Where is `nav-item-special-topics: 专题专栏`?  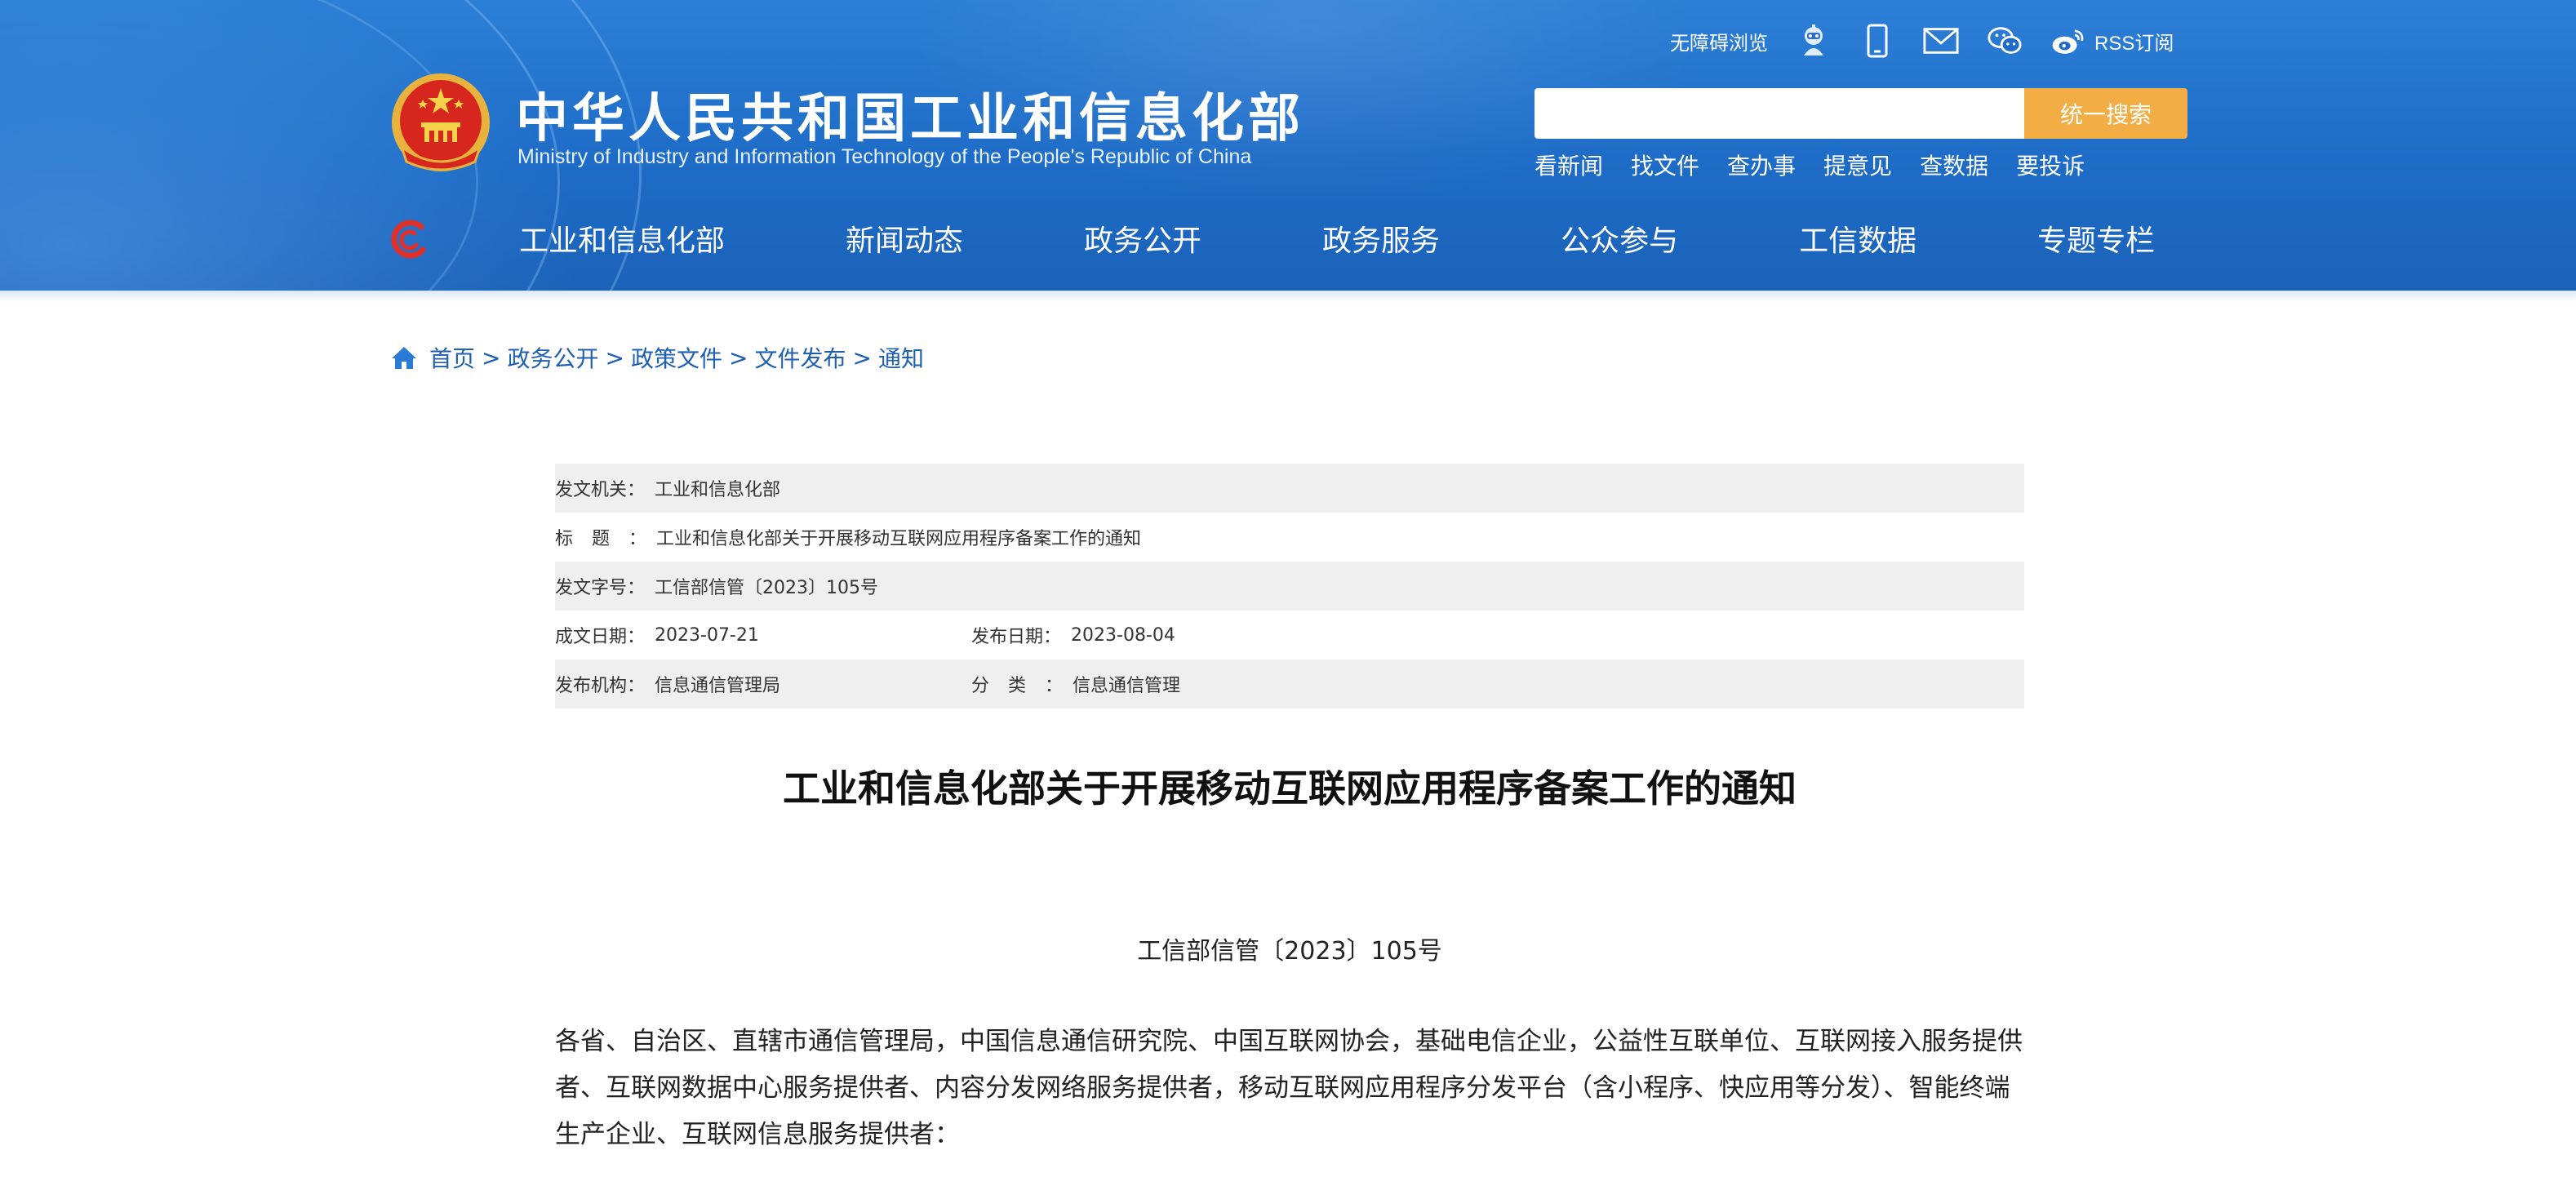 nav-item-special-topics: 专题专栏 is located at coordinates (2096, 239).